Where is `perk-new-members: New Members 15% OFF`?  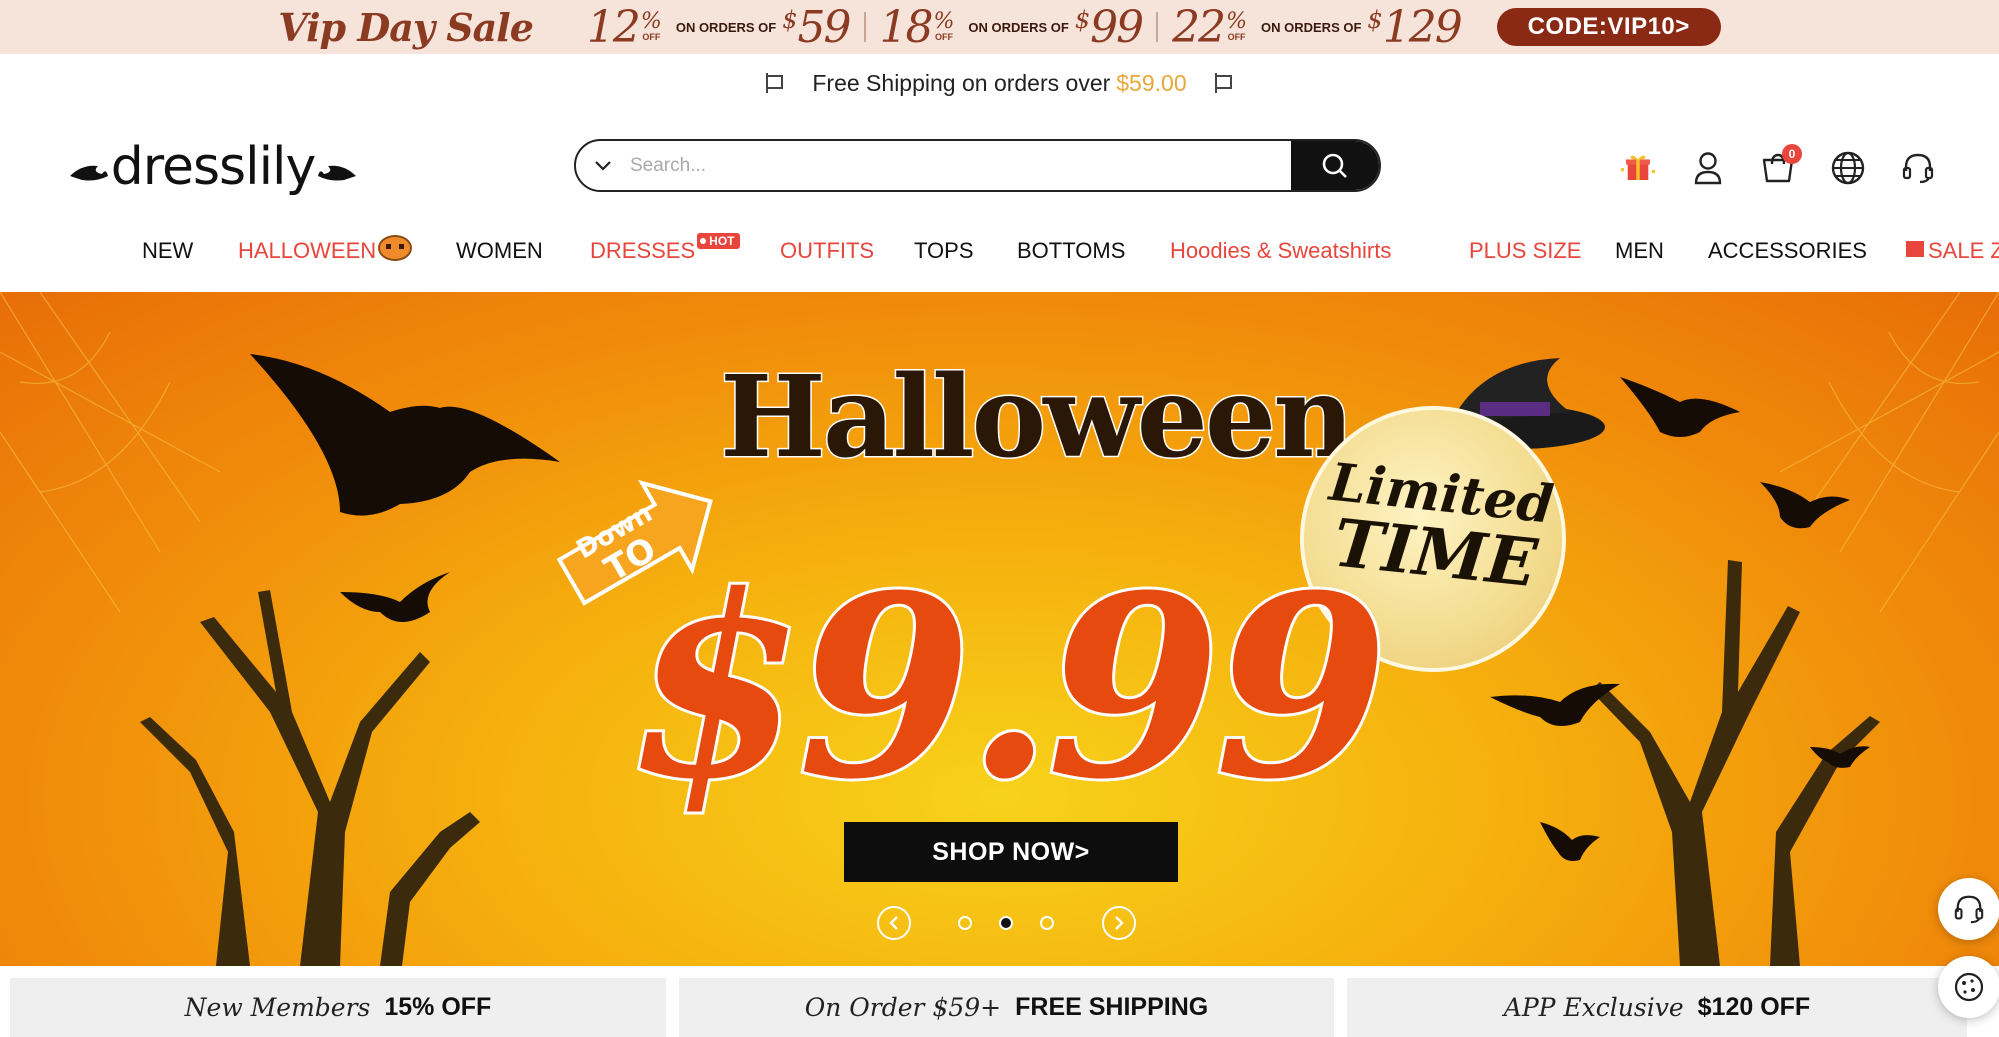
perk-new-members: New Members 15% OFF is located at coordinates (338, 1007).